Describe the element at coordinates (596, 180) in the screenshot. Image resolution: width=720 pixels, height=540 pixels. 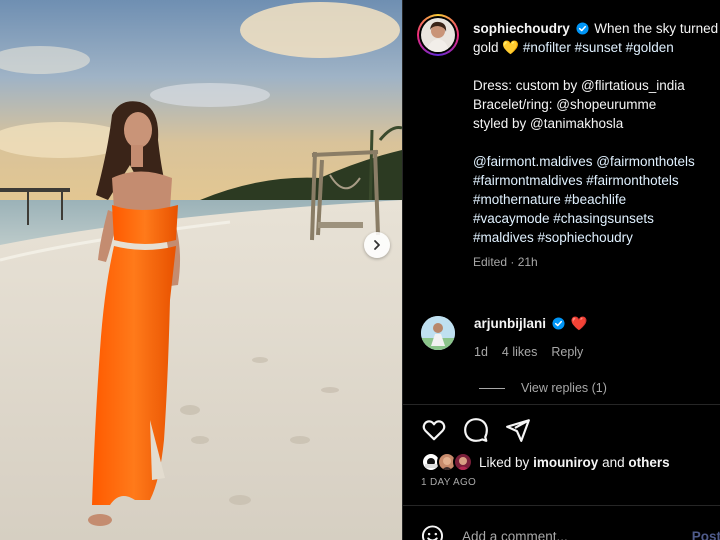
I see `caption-tags-line-2: #fairmontmaldives #fairmonthotels` at that location.